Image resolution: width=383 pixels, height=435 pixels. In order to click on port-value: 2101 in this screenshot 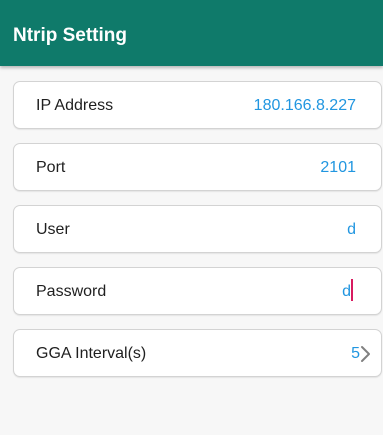, I will do `click(338, 167)`.